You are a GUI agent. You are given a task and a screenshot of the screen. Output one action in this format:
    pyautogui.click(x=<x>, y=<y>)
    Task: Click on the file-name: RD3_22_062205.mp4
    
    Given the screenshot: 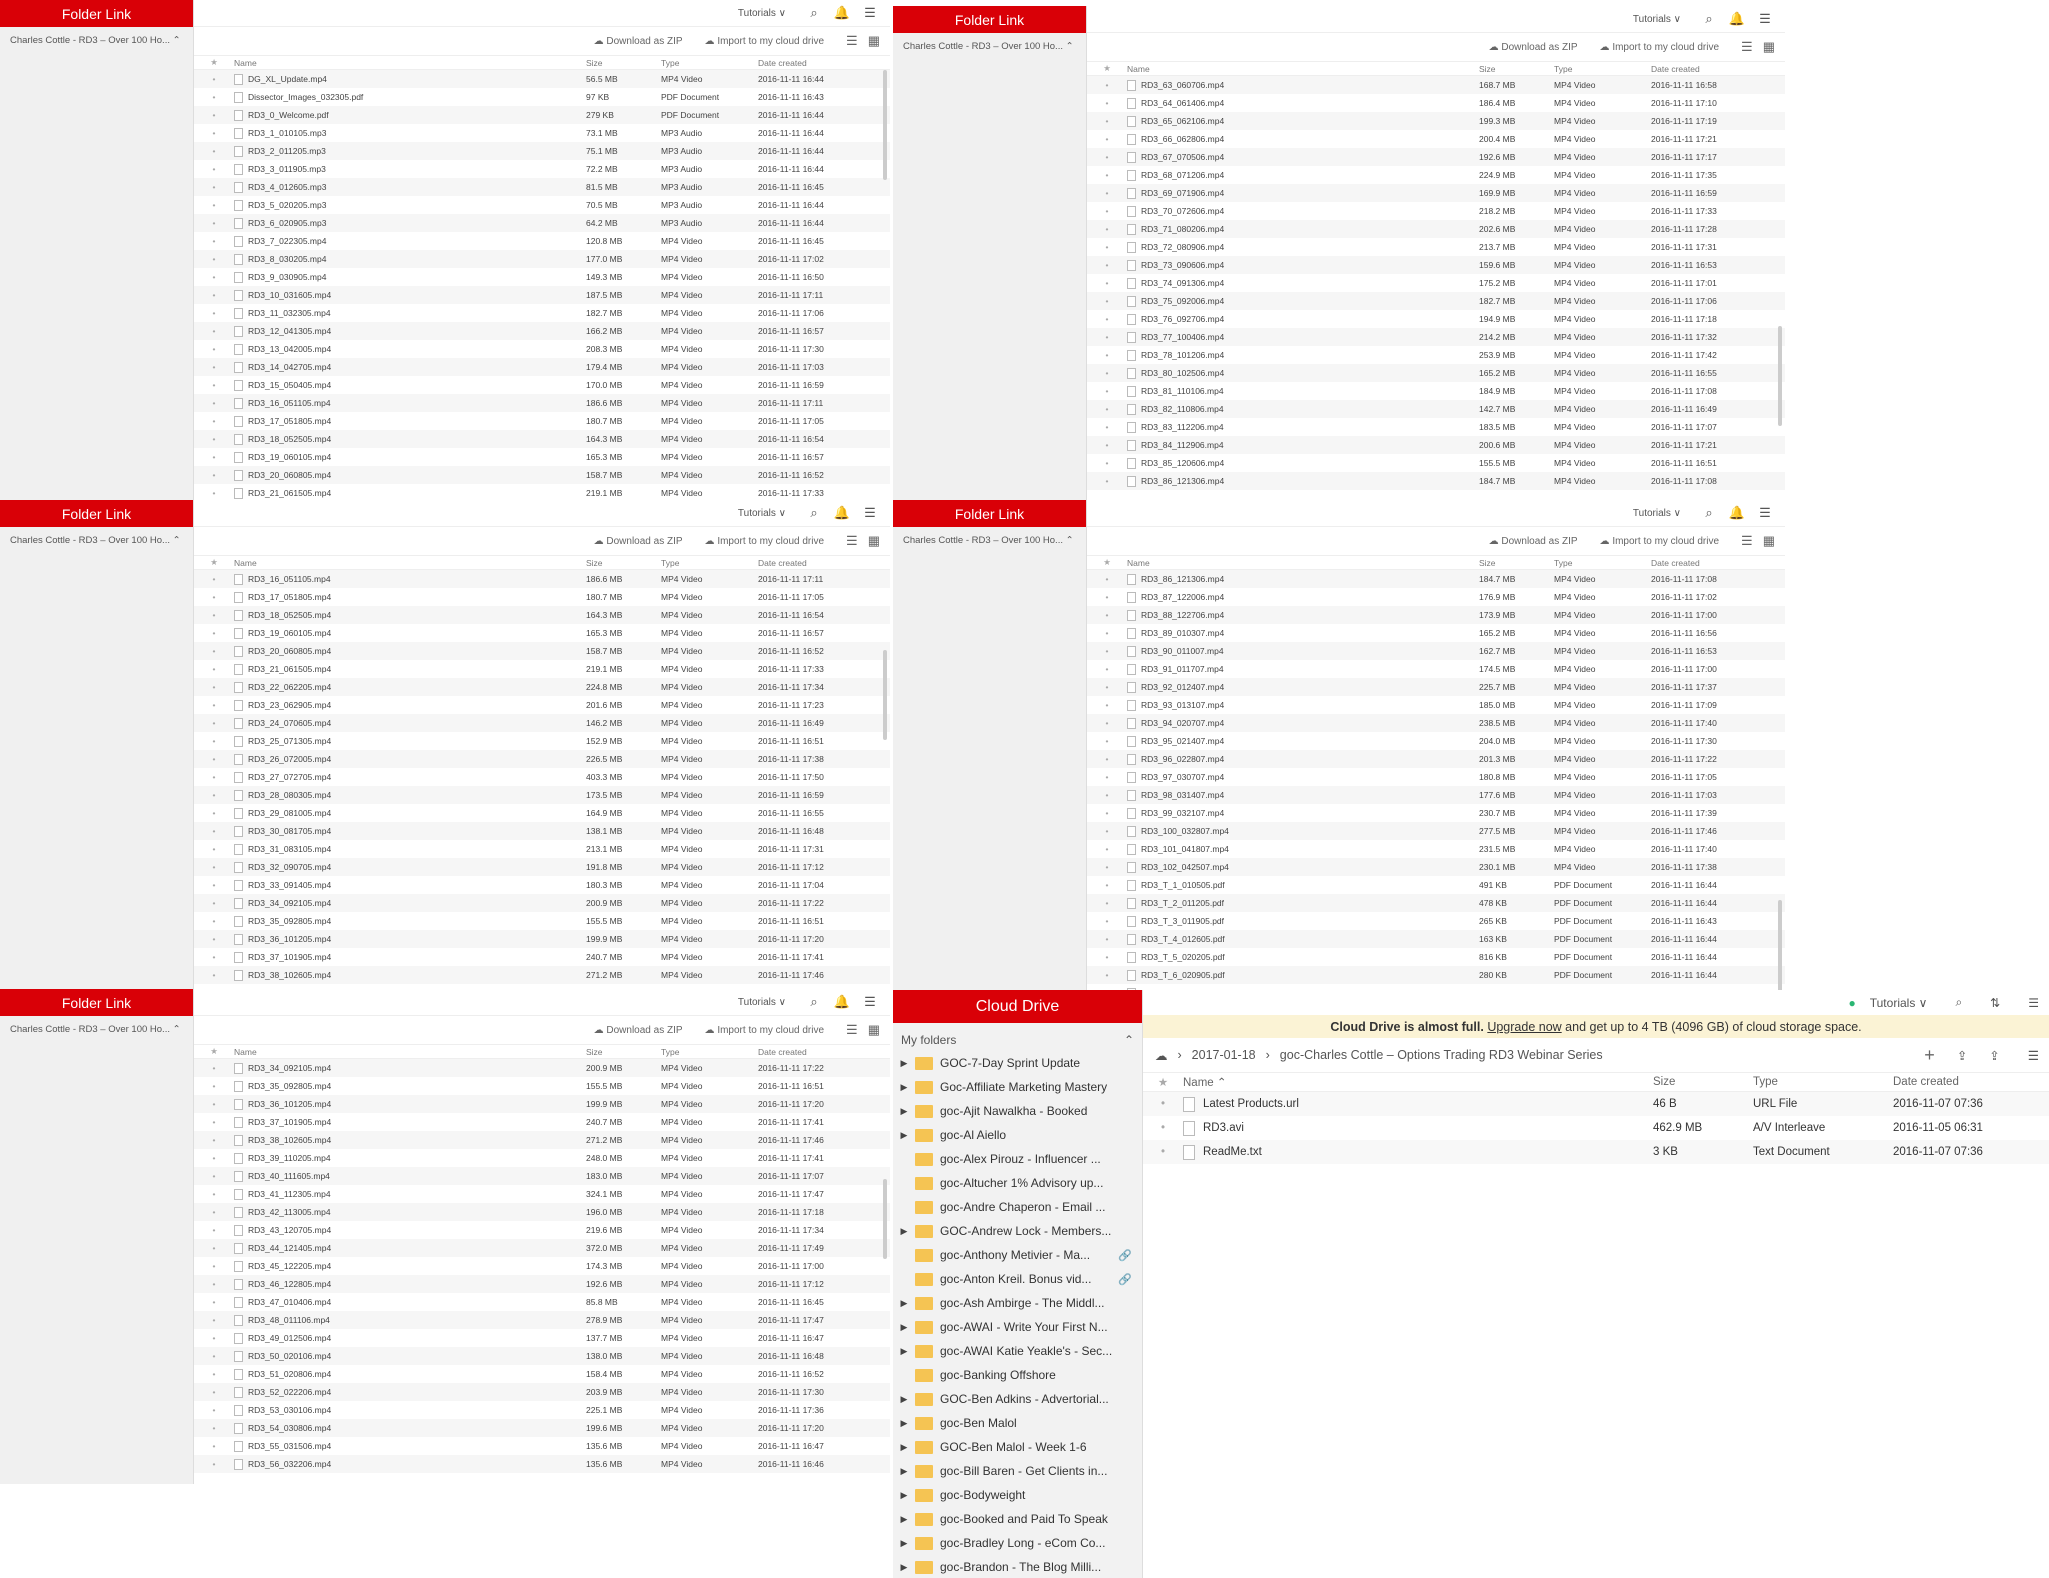 What is the action you would take?
    pyautogui.click(x=289, y=687)
    